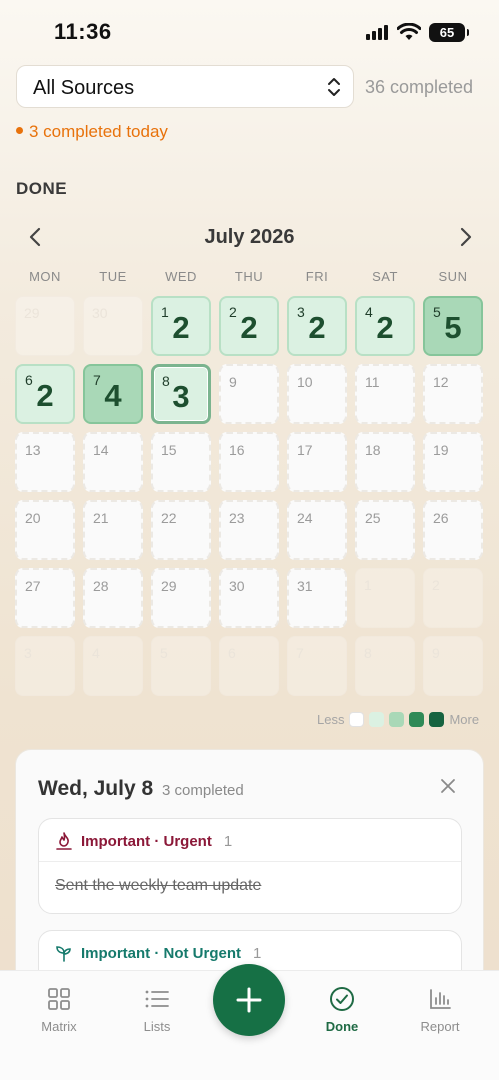 The width and height of the screenshot is (499, 1080). Describe the element at coordinates (185, 86) in the screenshot. I see `source-select: All Sources` at that location.